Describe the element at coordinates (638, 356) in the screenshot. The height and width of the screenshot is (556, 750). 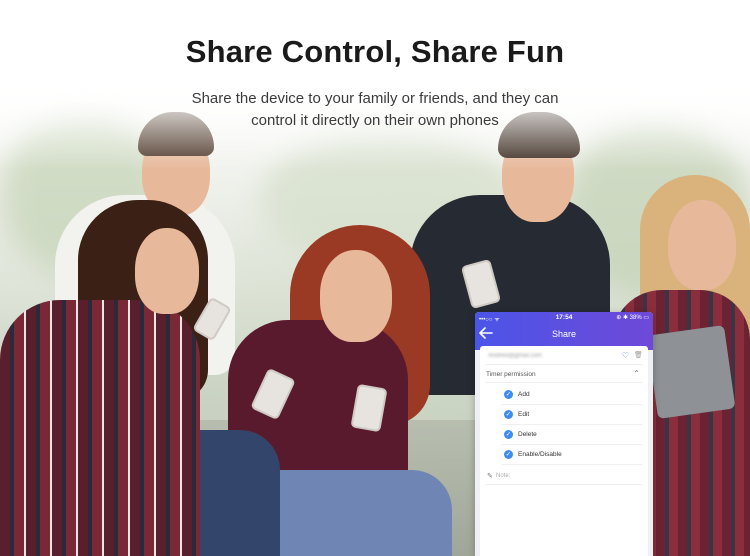
I see `trash-icon: 🗑` at that location.